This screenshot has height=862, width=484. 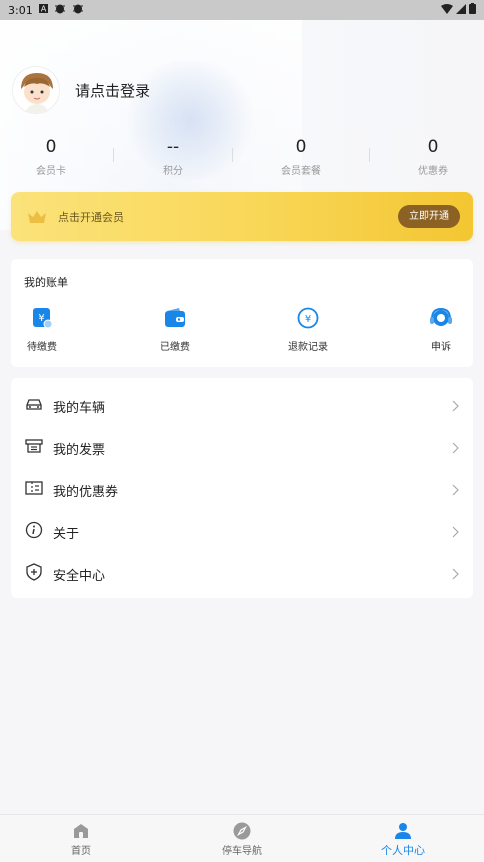 What do you see at coordinates (433, 171) in the screenshot?
I see `stat-label: 优惠券` at bounding box center [433, 171].